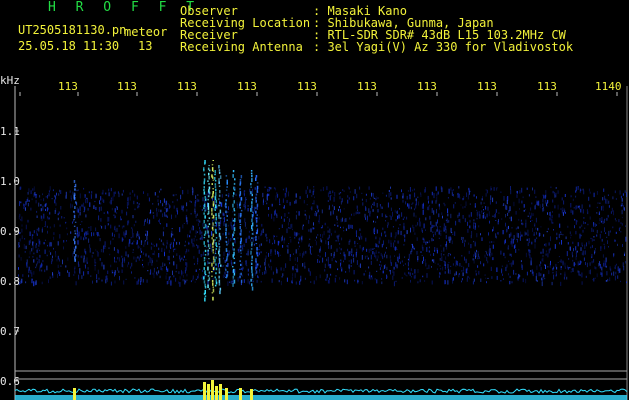  Describe the element at coordinates (321, 391) in the screenshot. I see `spectrum-line` at that location.